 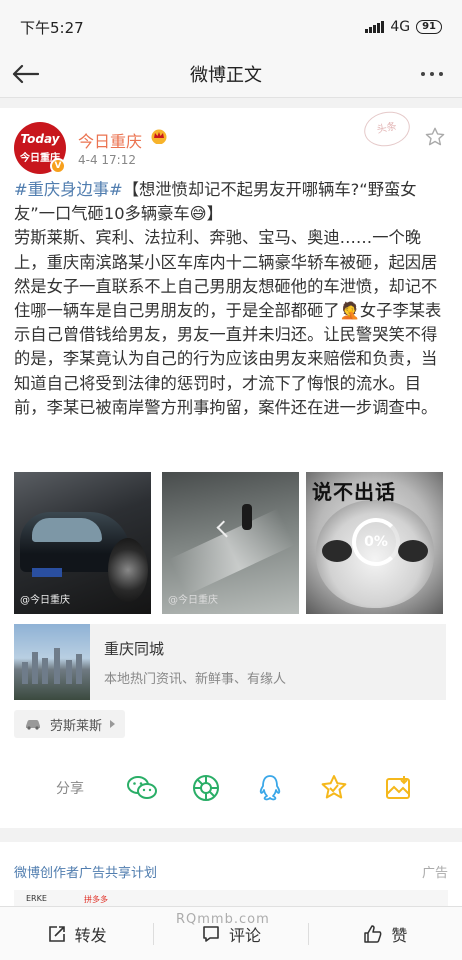 I want to click on share-image-button, so click(x=398, y=788).